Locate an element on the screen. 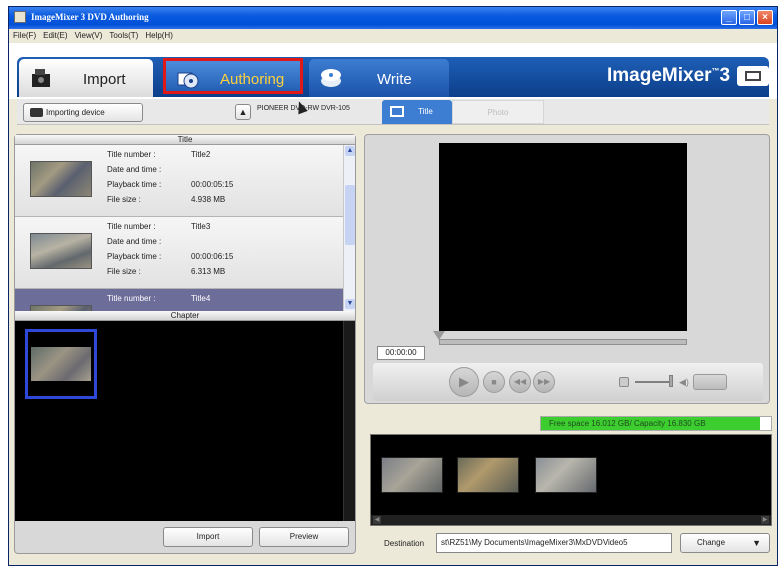 This screenshot has height=572, width=784. monitor-icon is located at coordinates (397, 111).